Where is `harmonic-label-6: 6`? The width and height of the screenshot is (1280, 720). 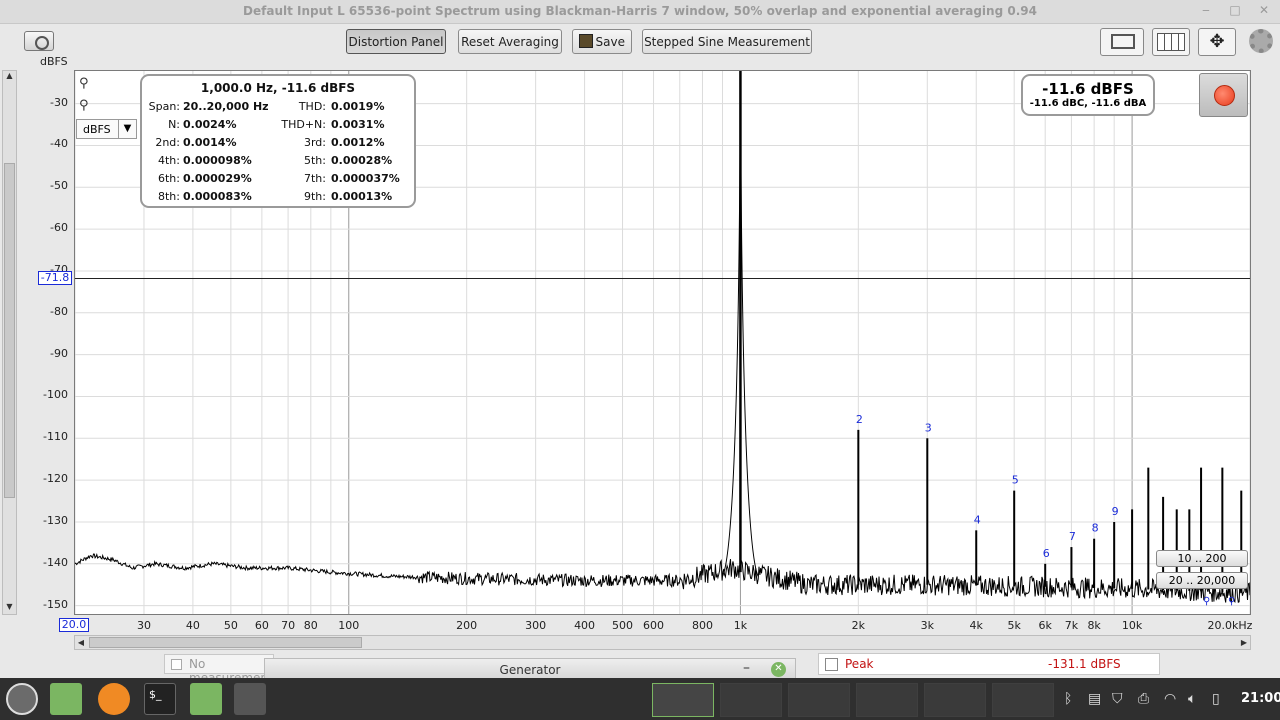
harmonic-label-6: 6 is located at coordinates (1046, 553).